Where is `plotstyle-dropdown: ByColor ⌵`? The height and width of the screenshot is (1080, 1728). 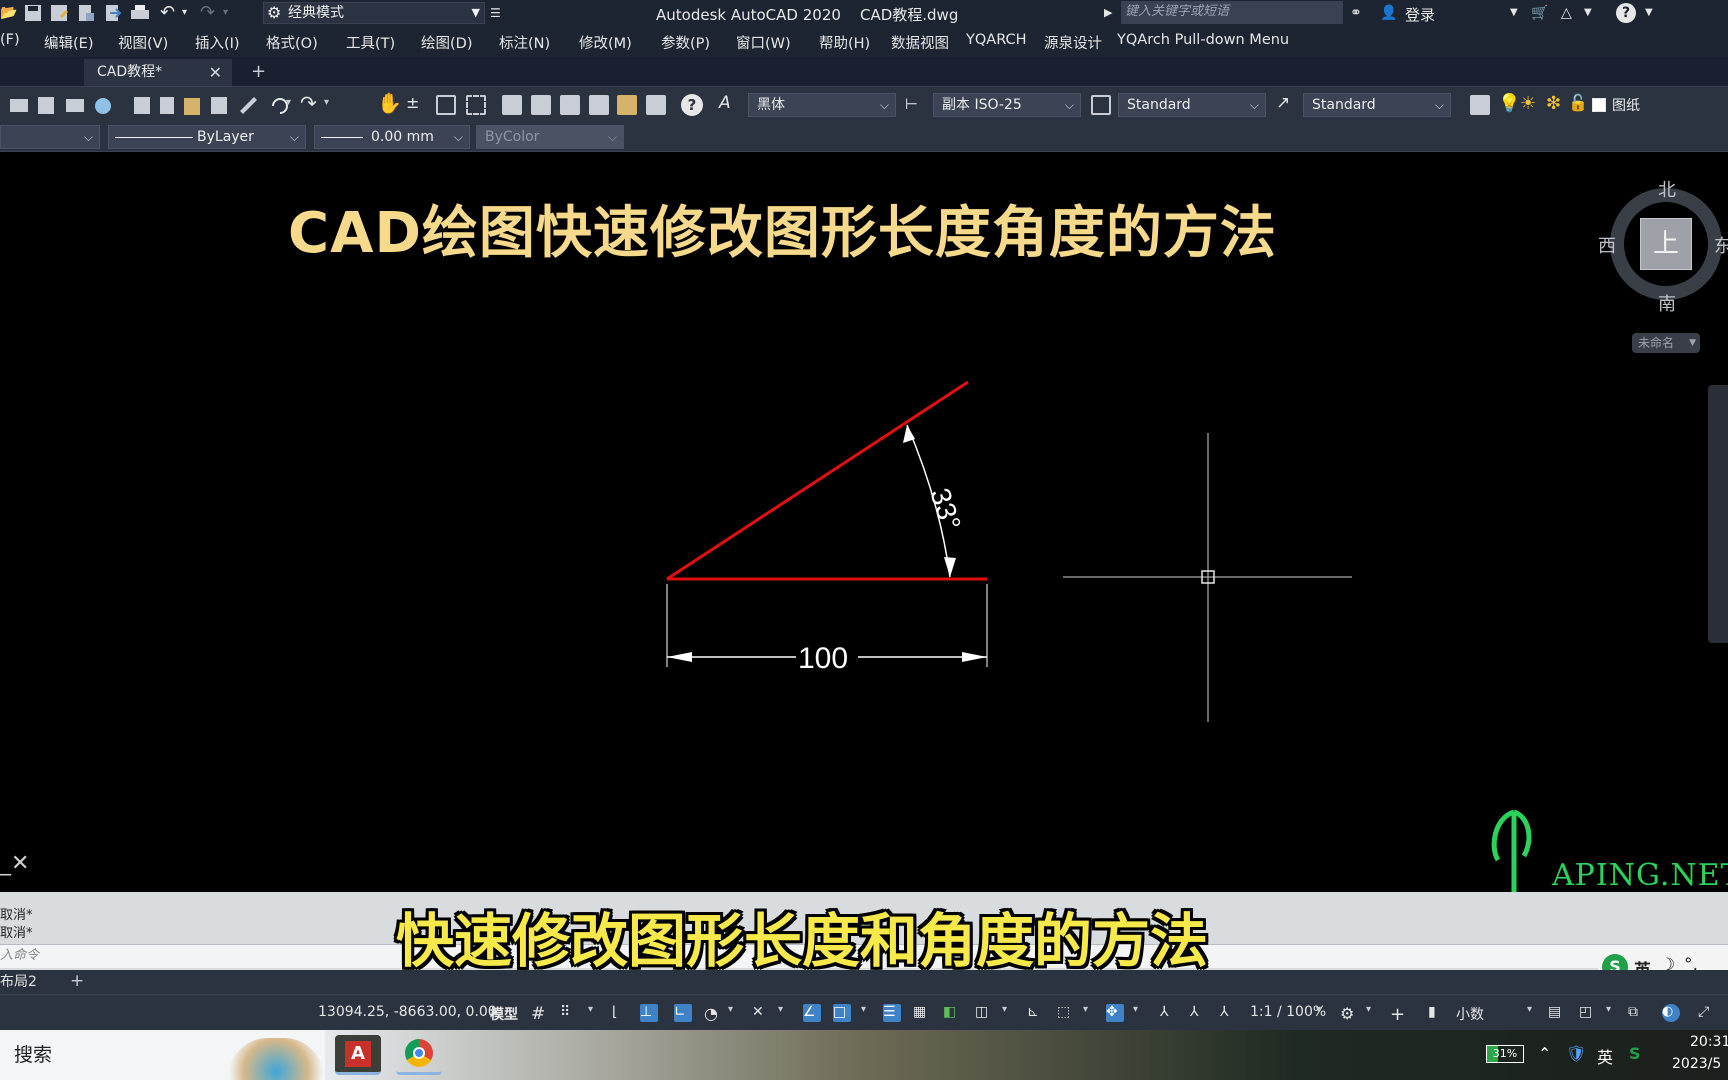 plotstyle-dropdown: ByColor ⌵ is located at coordinates (550, 137).